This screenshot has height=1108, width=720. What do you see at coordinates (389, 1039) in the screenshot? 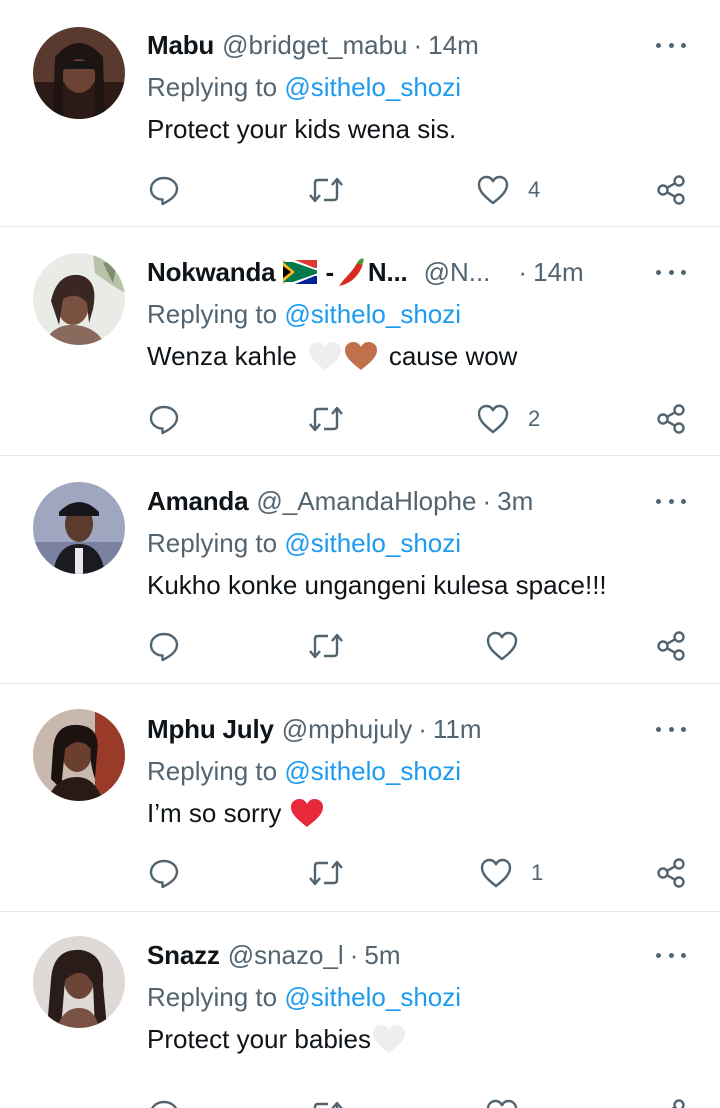
I see `white-heart-icon` at bounding box center [389, 1039].